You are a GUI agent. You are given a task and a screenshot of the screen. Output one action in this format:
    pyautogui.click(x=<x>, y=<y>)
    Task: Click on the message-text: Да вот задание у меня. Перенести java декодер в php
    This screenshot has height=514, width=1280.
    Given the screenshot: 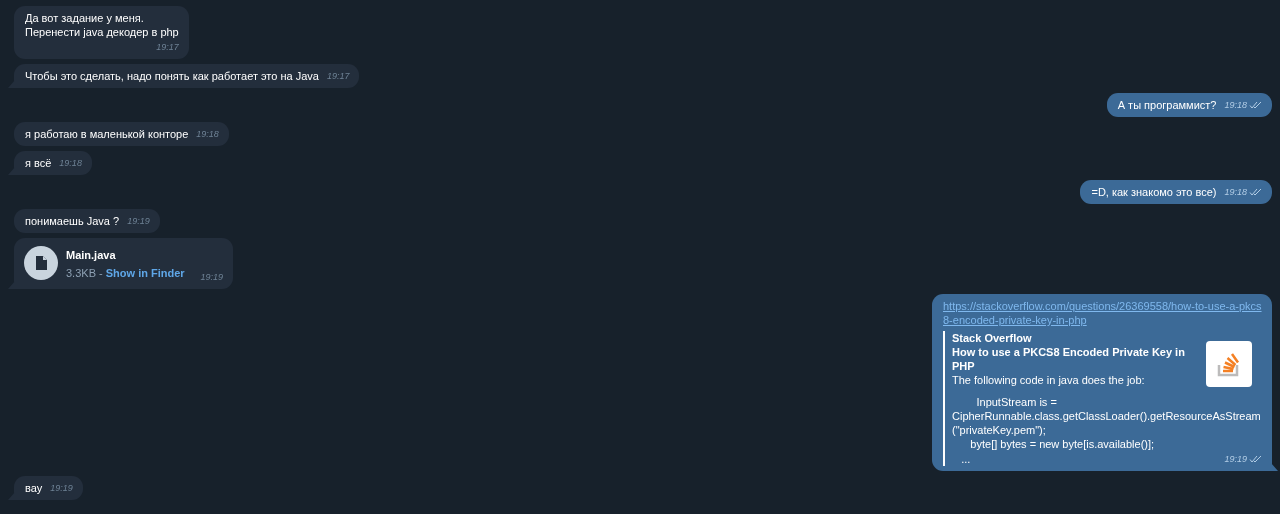 What is the action you would take?
    pyautogui.click(x=102, y=25)
    